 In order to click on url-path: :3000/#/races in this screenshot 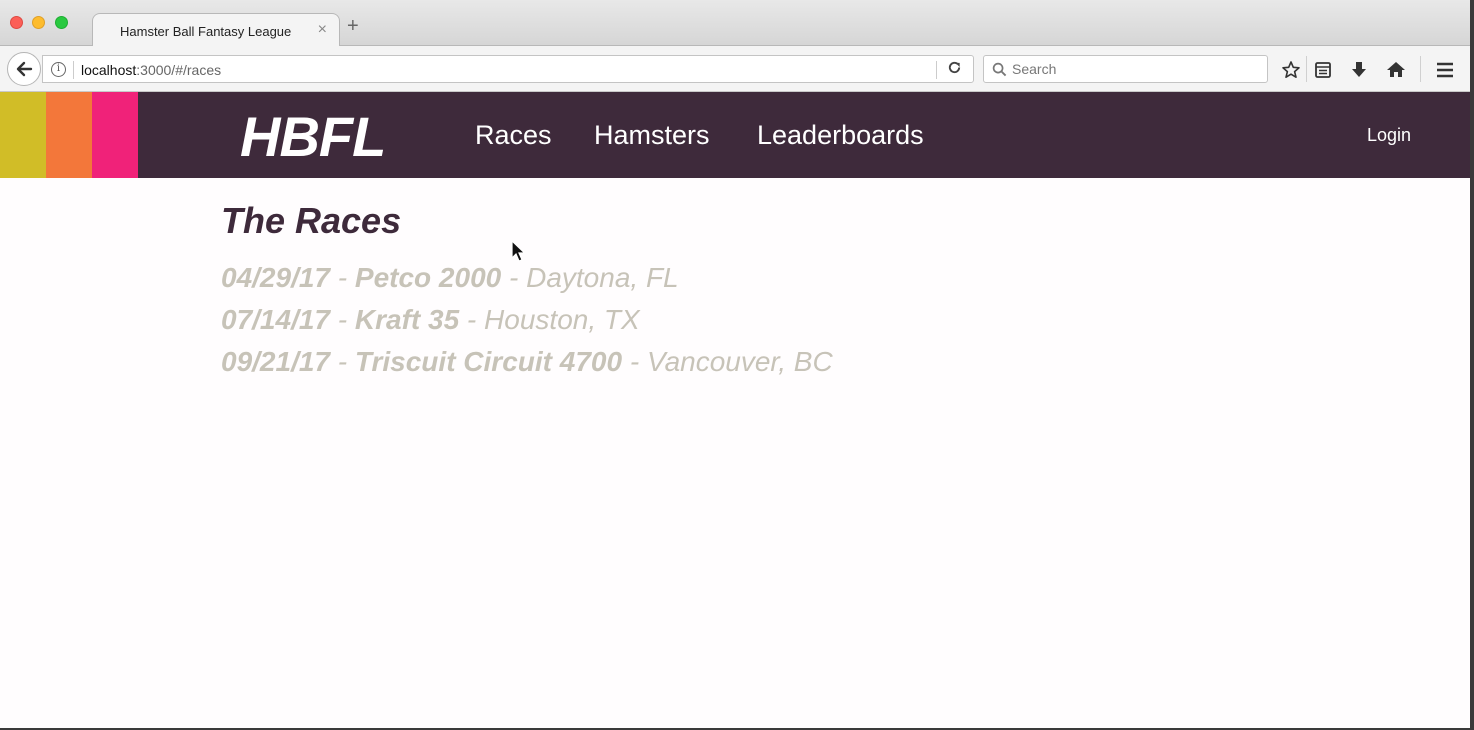, I will do `click(179, 70)`.